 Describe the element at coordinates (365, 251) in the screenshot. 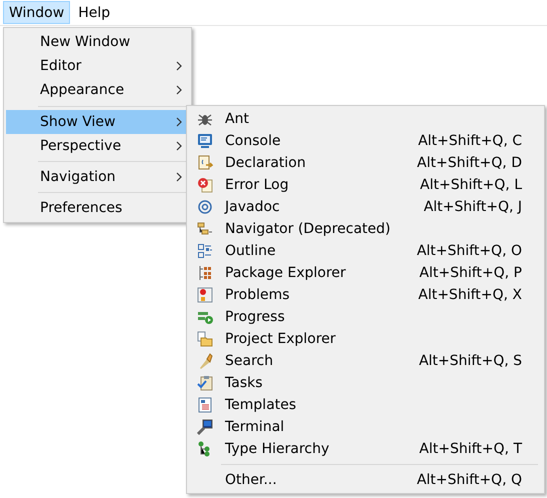

I see `menu-item: Outline Alt+Shift+Q, O` at that location.